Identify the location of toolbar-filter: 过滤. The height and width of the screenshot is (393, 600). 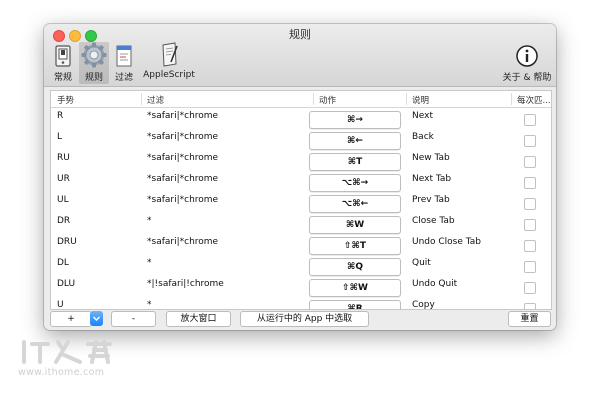
(124, 63).